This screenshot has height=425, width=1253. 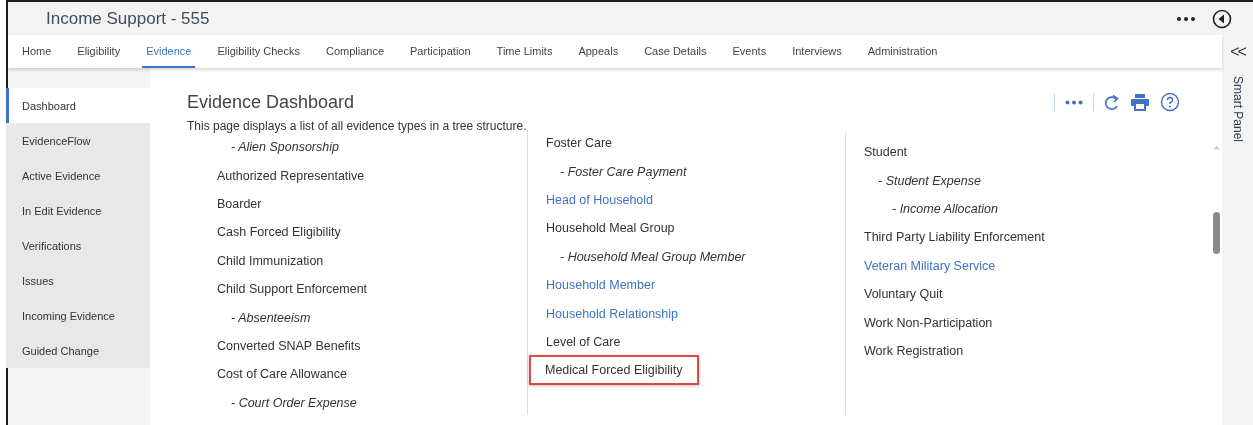 I want to click on sidebar-item: Verifications, so click(x=78, y=245).